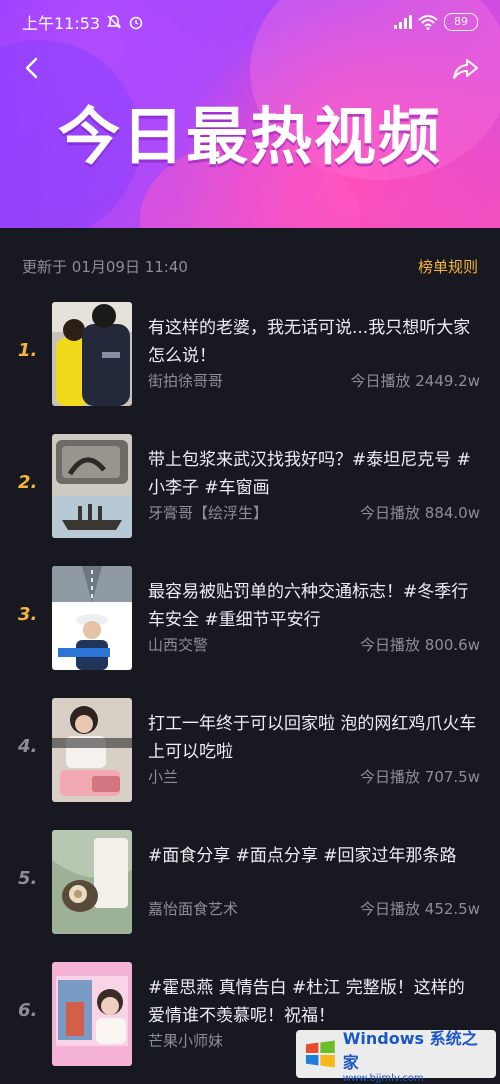 Image resolution: width=500 pixels, height=1084 pixels. I want to click on rank-number: 5., so click(28, 878).